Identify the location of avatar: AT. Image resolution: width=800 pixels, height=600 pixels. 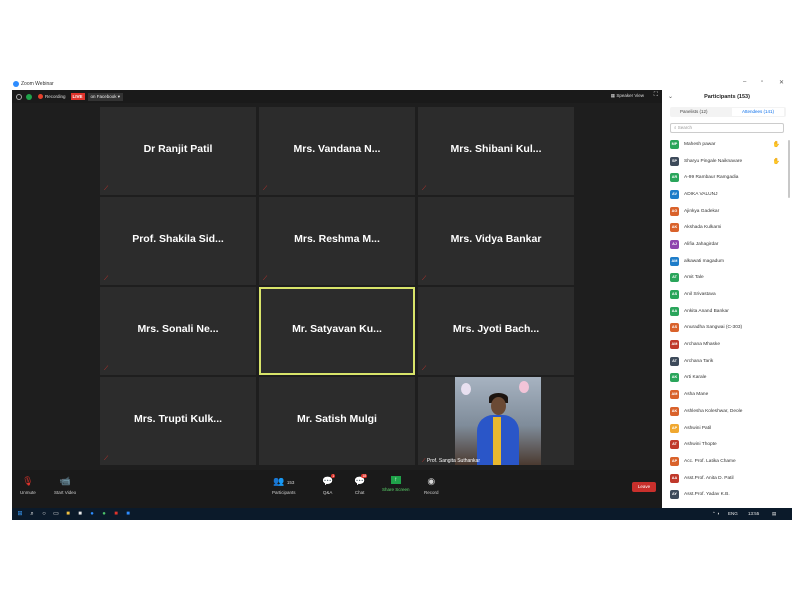
(674, 278).